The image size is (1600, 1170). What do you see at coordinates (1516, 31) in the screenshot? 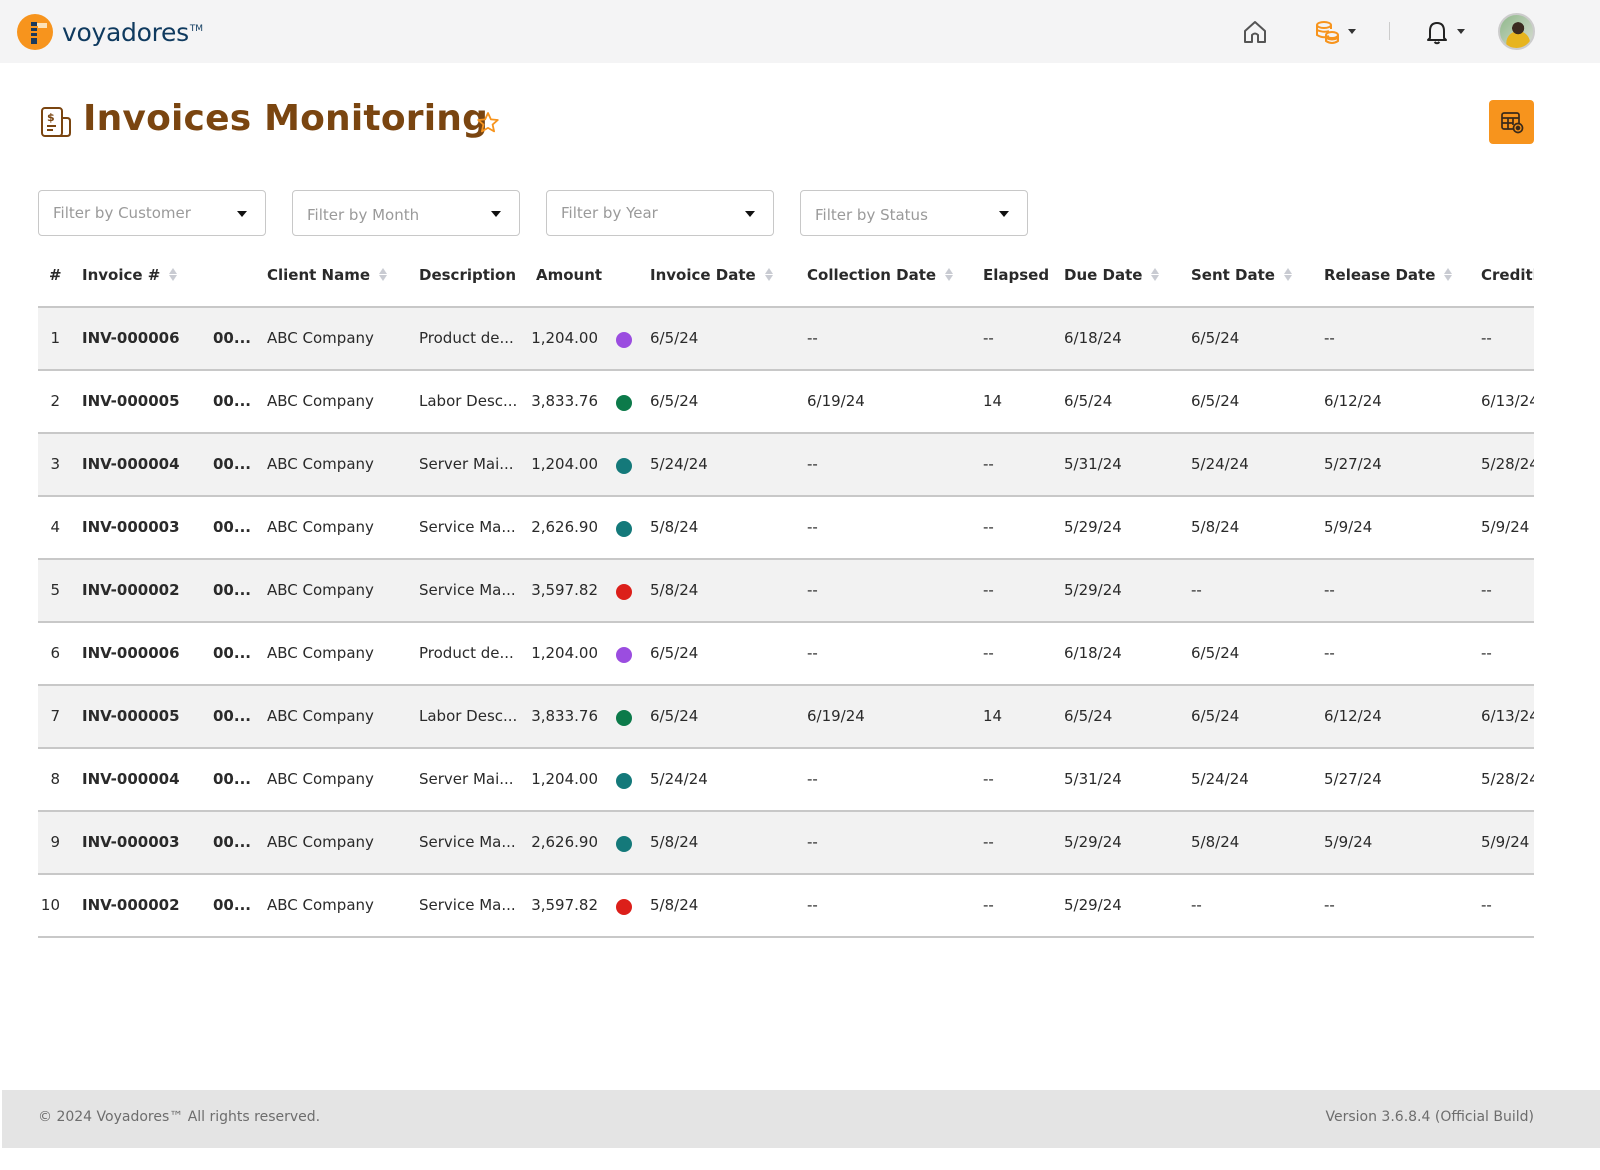
I see `user-avatar` at bounding box center [1516, 31].